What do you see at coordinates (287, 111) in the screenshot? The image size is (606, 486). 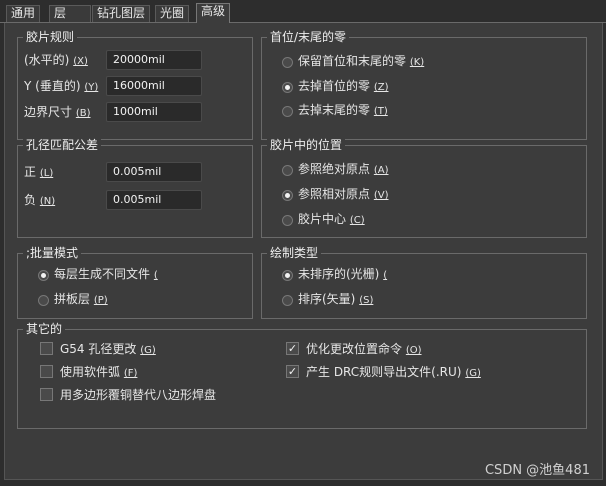 I see `suppress-trailing-radio` at bounding box center [287, 111].